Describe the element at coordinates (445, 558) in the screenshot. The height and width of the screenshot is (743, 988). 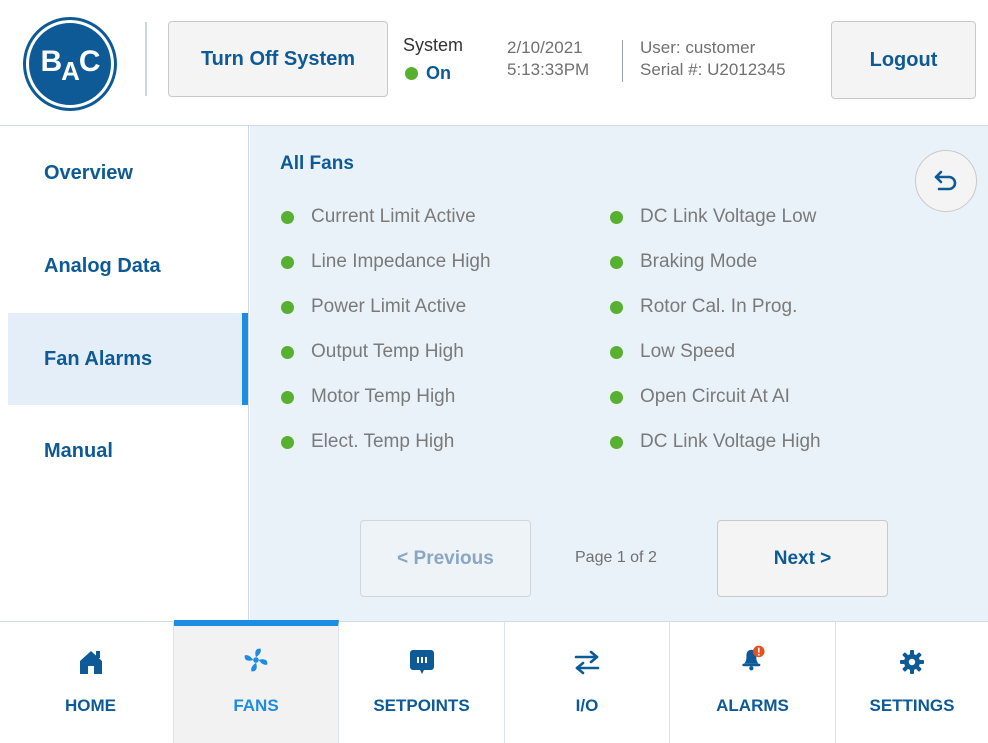
I see `previous-button: < Previous` at that location.